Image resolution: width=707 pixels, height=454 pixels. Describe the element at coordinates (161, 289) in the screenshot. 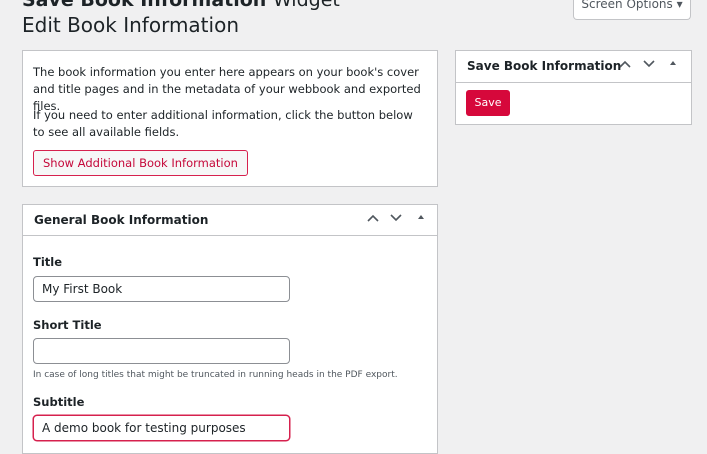

I see `title-input: My First Book` at that location.